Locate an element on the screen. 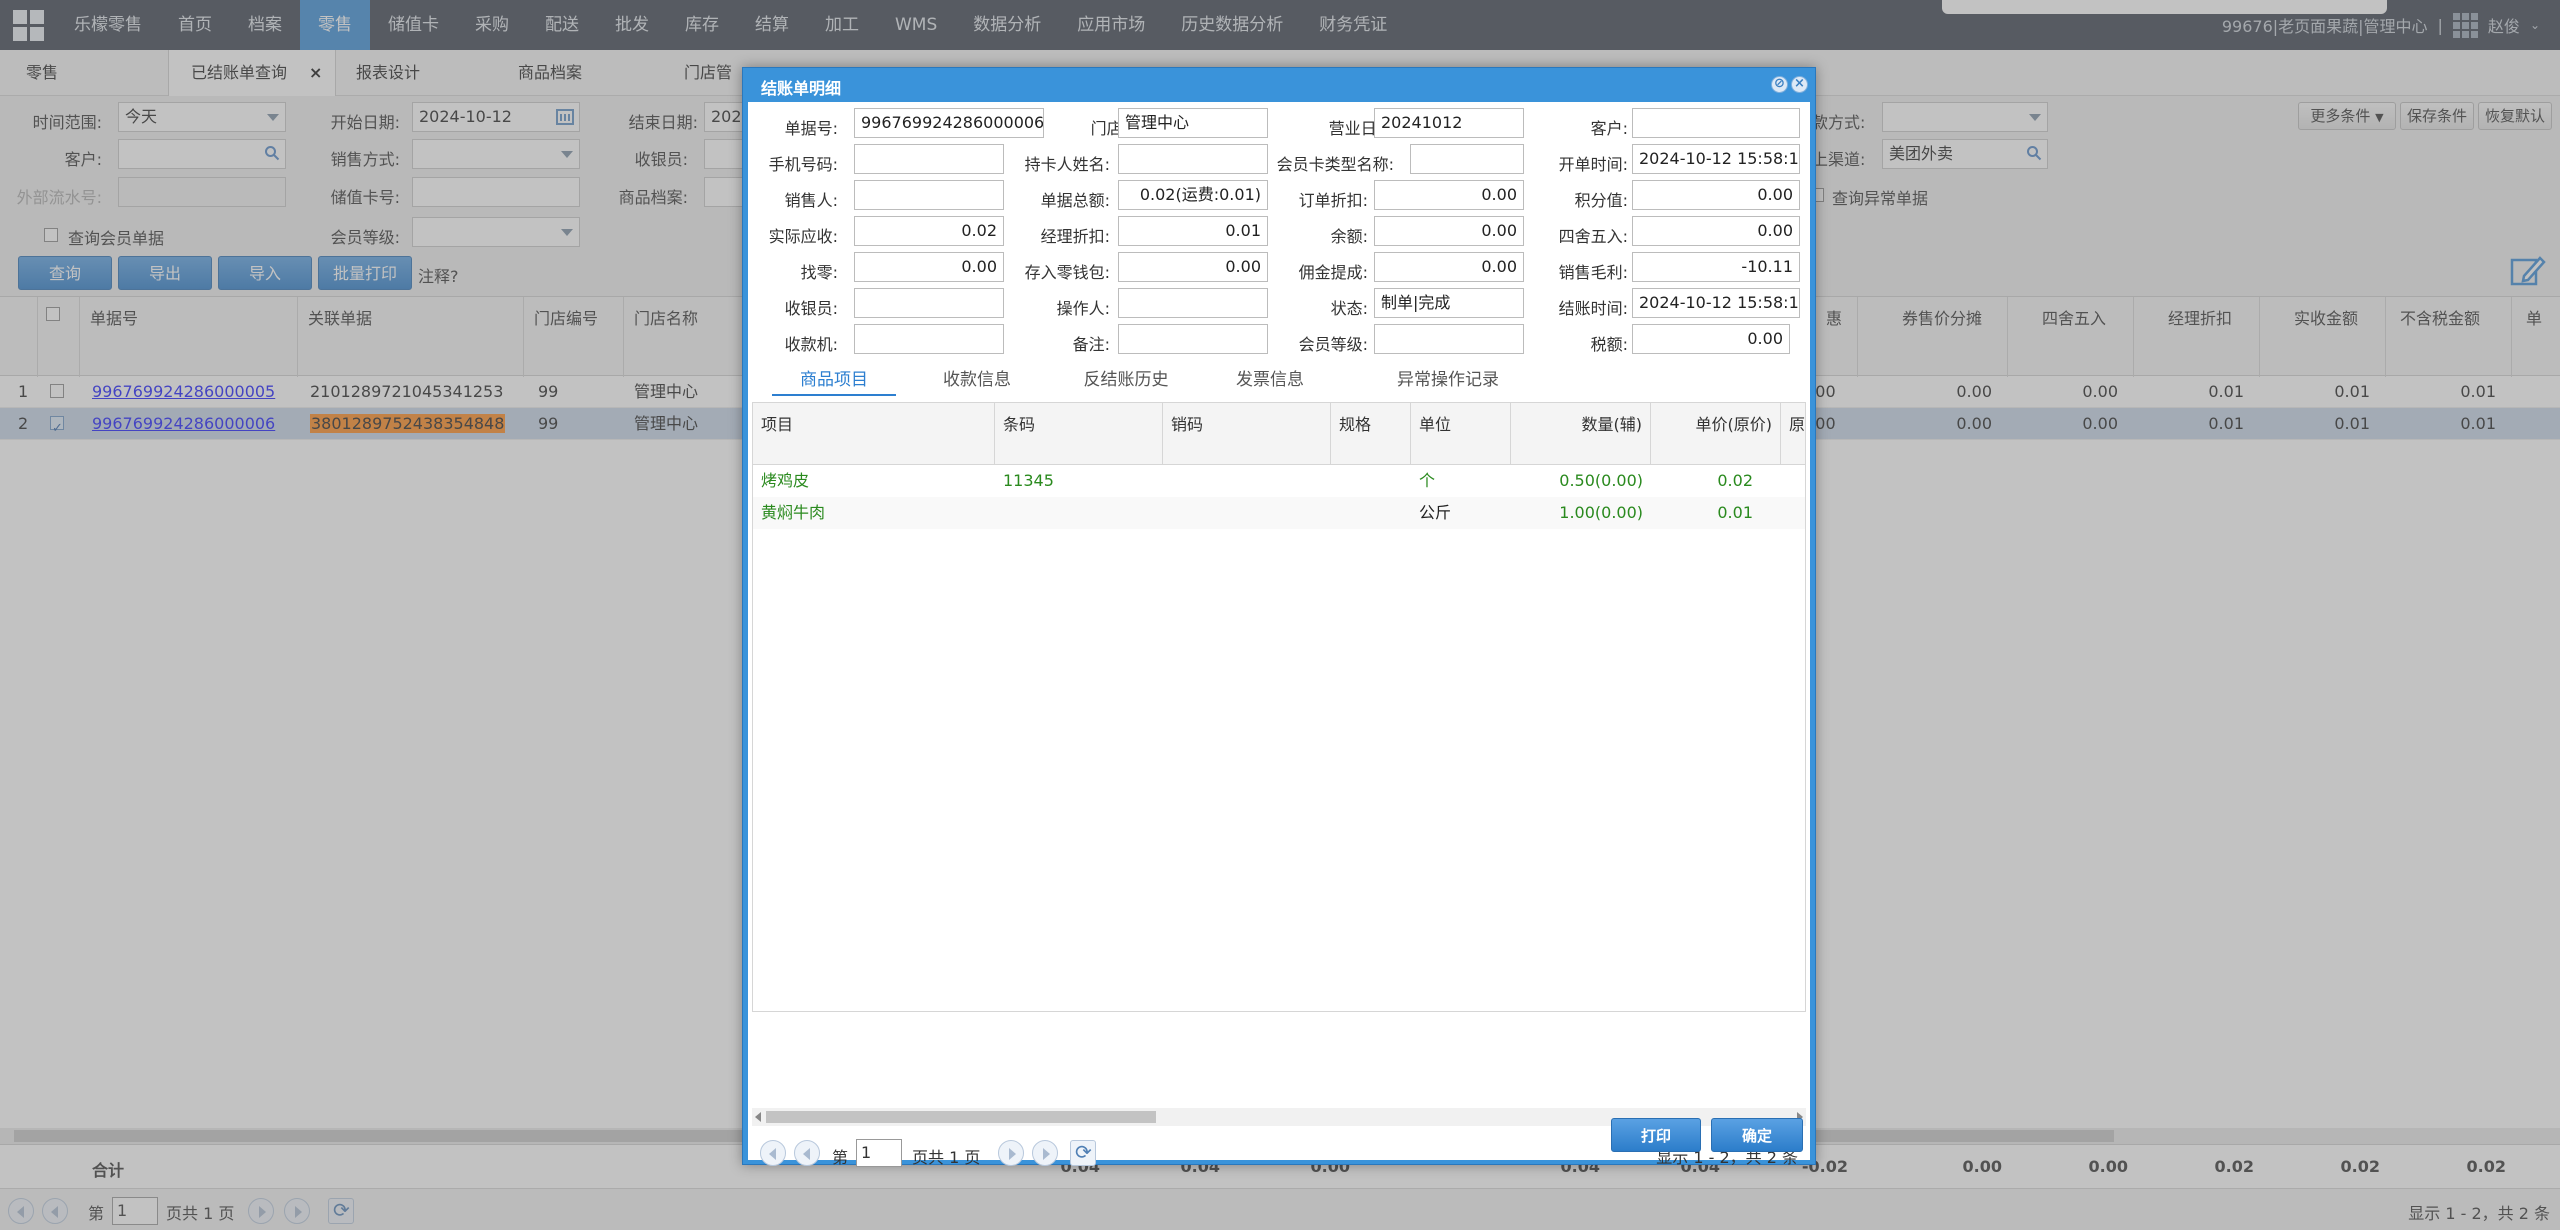  customer-field is located at coordinates (1716, 123).